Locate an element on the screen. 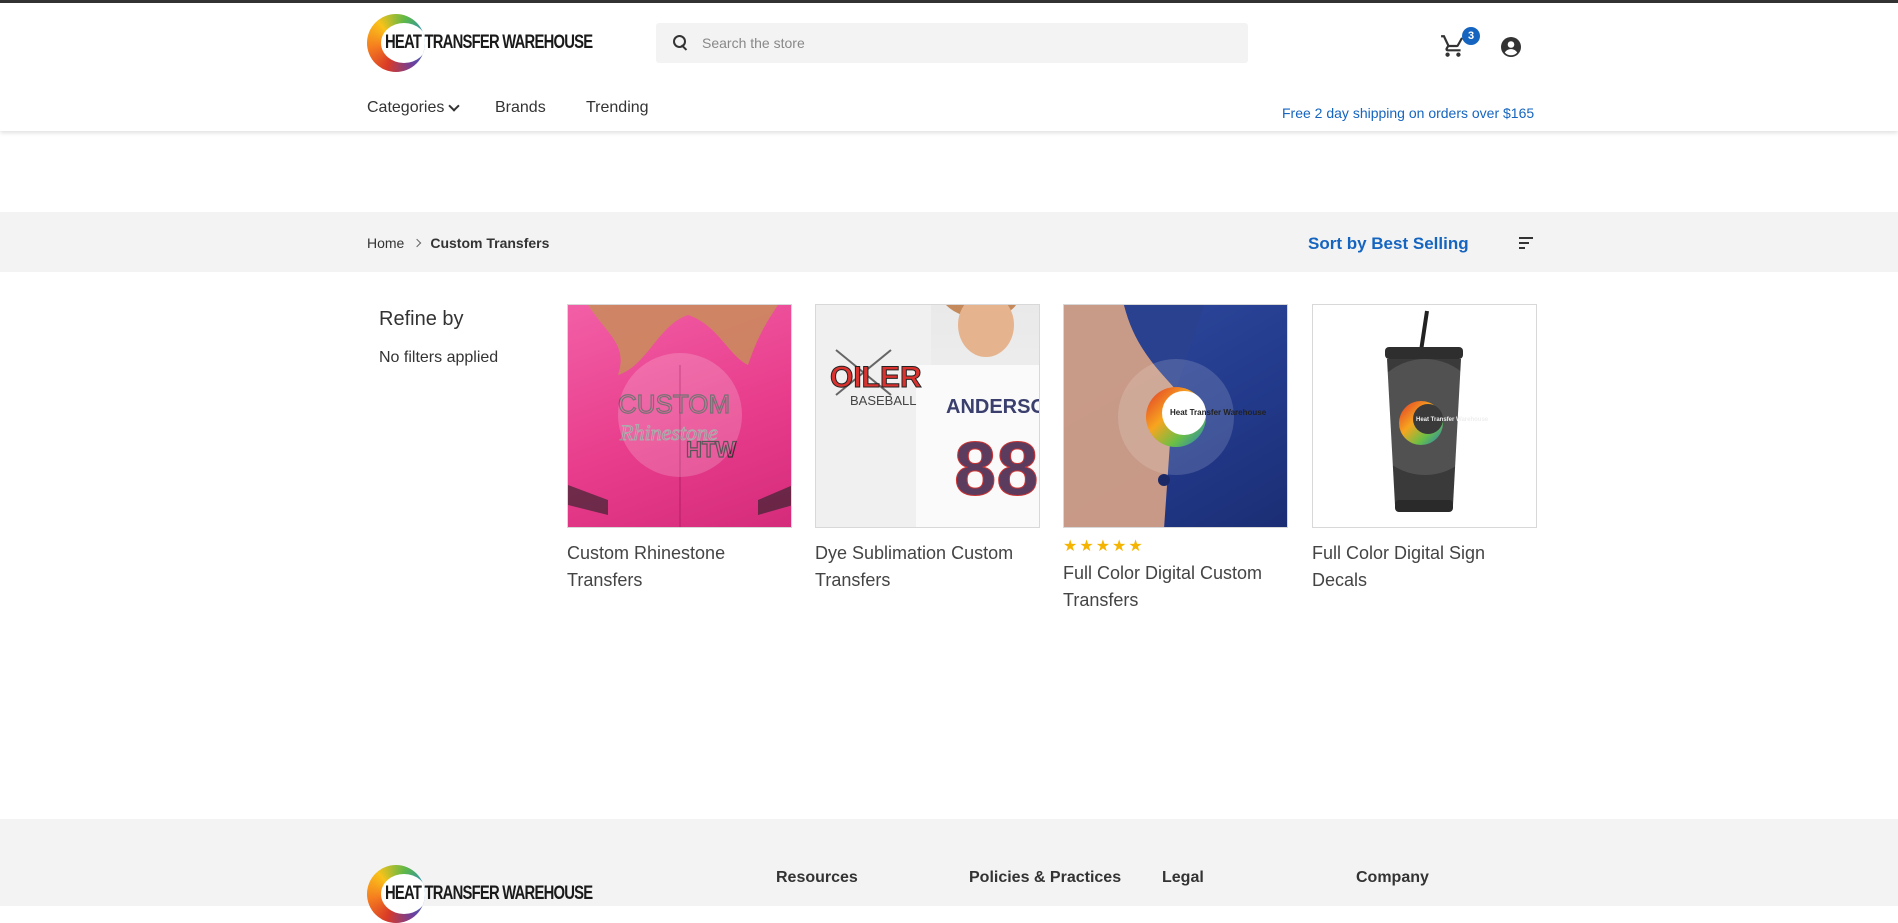 Image resolution: width=1898 pixels, height=923 pixels. product-image: OILER BASEBALL ANDERSON 88 is located at coordinates (927, 416).